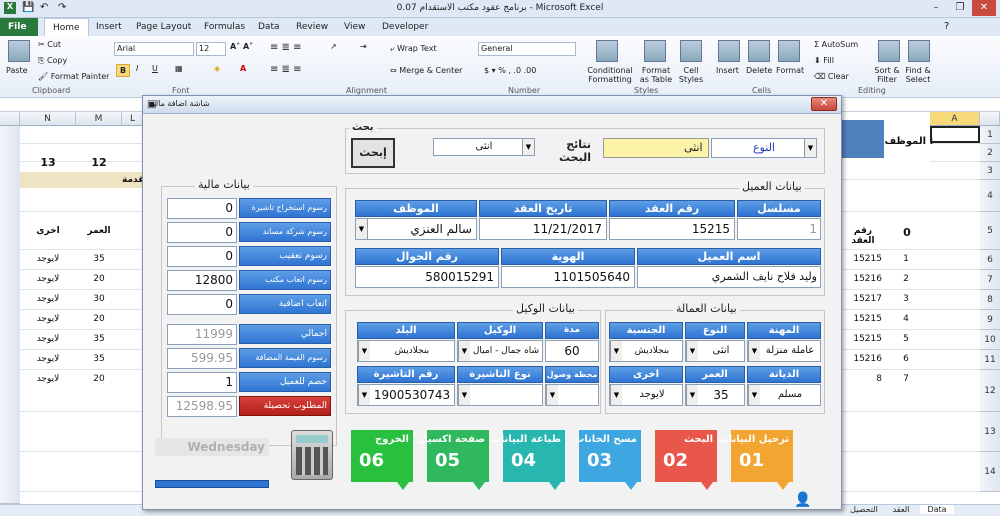 The height and width of the screenshot is (516, 1000). Describe the element at coordinates (109, 27) in the screenshot. I see `tab-insert: Insert` at that location.